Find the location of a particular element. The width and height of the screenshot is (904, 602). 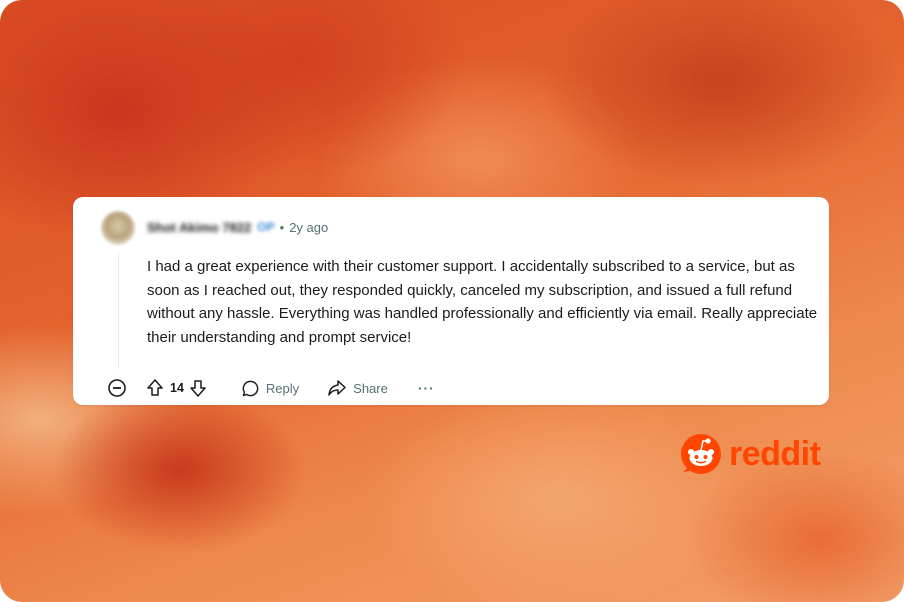

avatar is located at coordinates (118, 228).